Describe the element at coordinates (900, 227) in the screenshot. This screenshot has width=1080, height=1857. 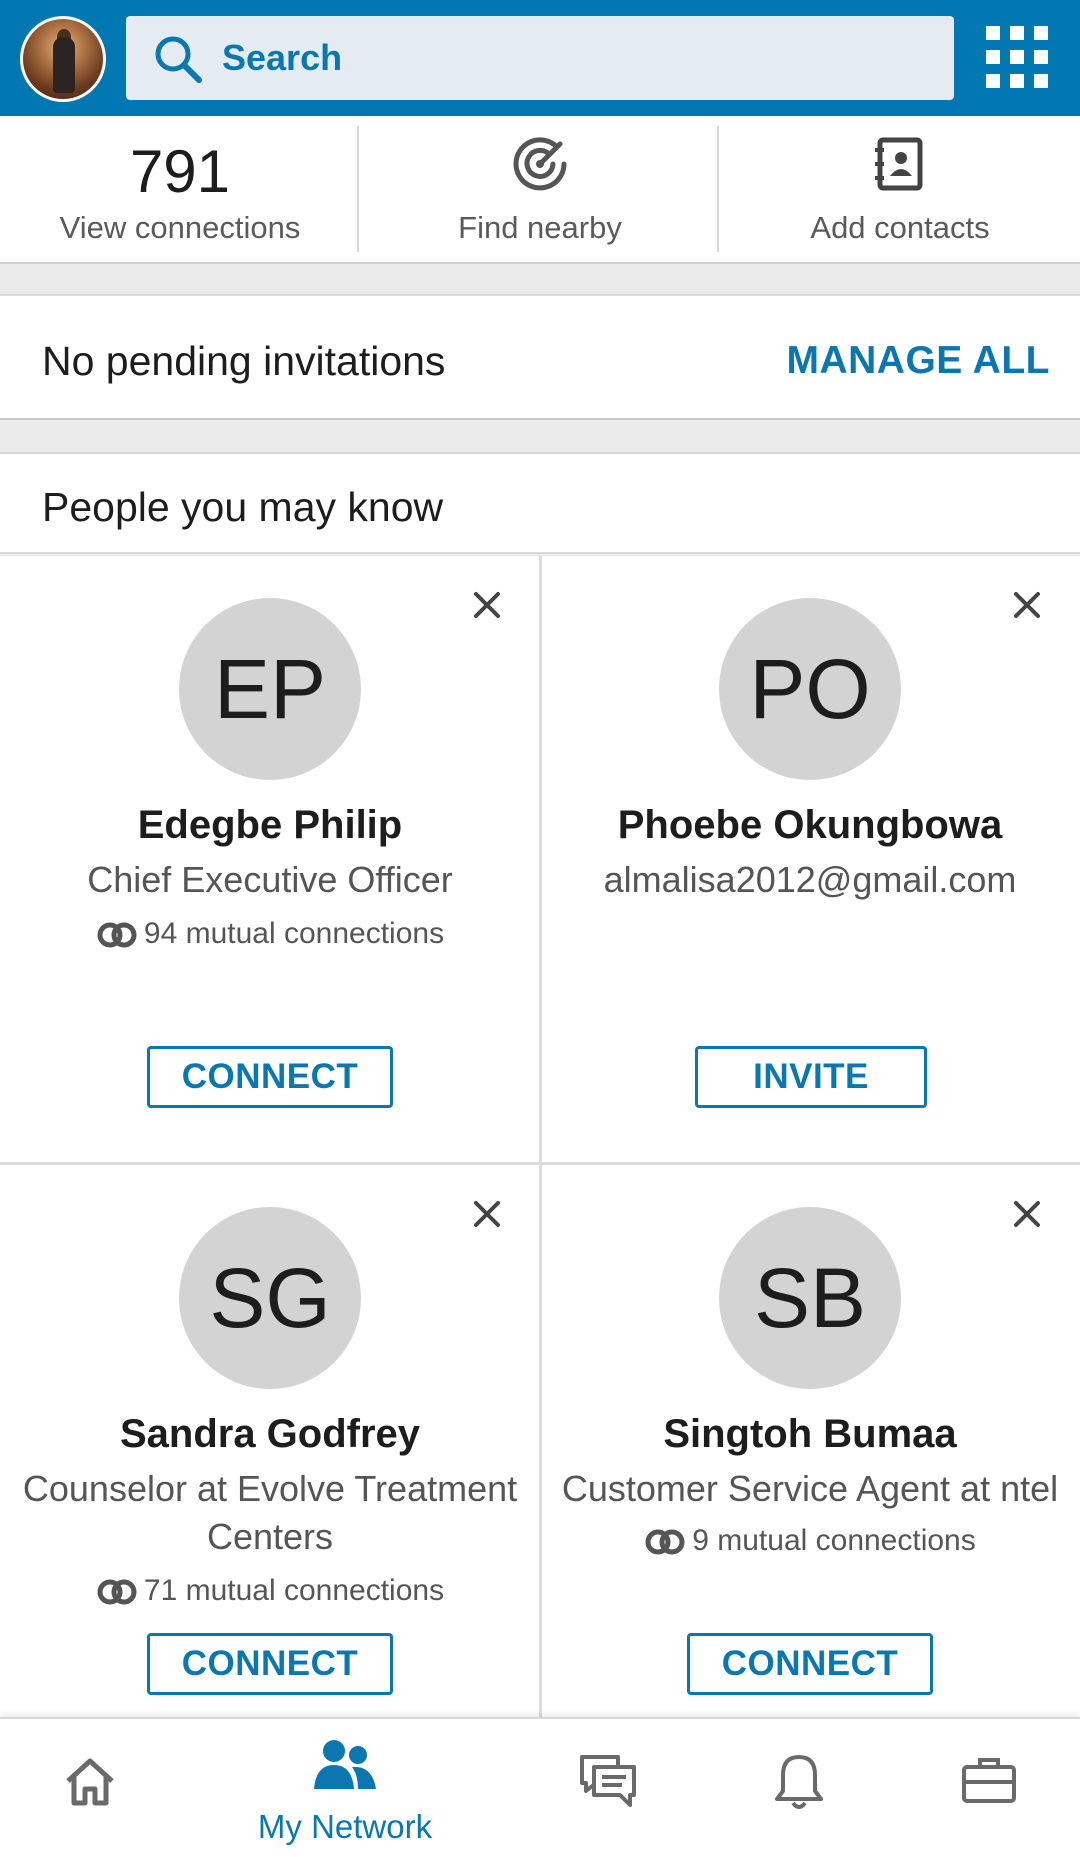
I see `add-contacts-label: Add contacts` at that location.